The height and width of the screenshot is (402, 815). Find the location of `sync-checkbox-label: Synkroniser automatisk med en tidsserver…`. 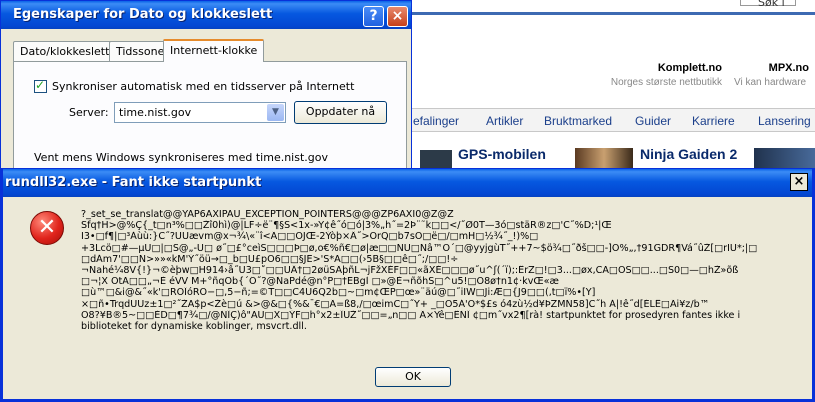

sync-checkbox-label: Synkroniser automatisk med en tidsserver… is located at coordinates (203, 86).